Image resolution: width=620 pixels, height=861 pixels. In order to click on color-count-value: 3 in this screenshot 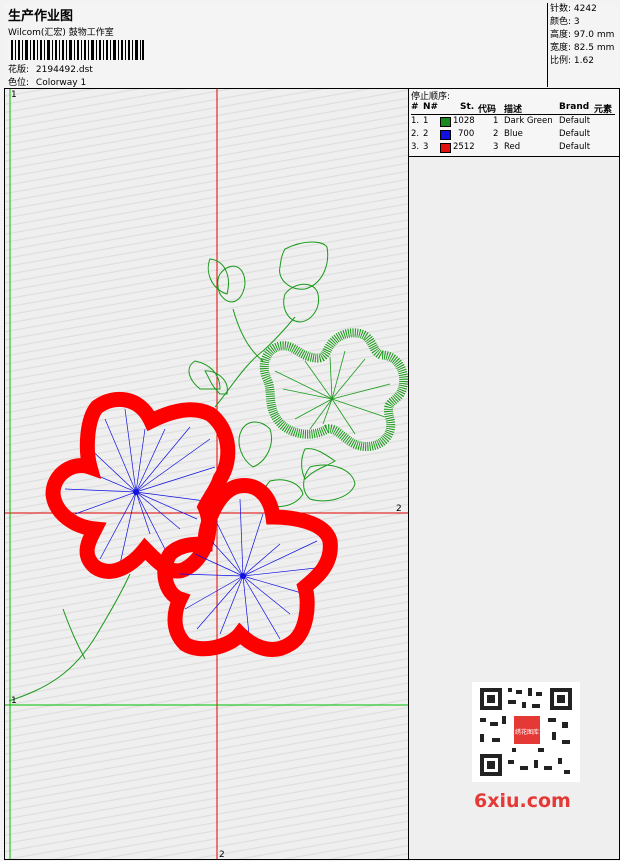, I will do `click(576, 22)`.